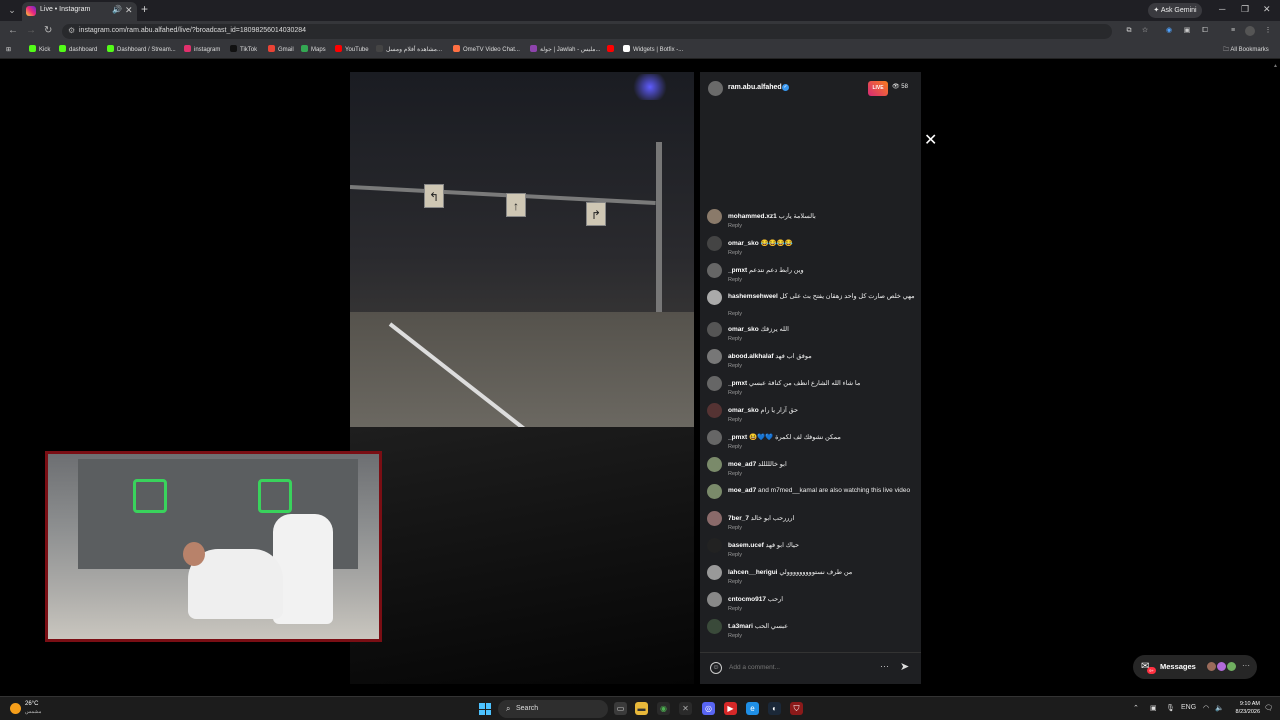 The width and height of the screenshot is (1280, 720). I want to click on comment-username: mohammed.xz1, so click(752, 216).